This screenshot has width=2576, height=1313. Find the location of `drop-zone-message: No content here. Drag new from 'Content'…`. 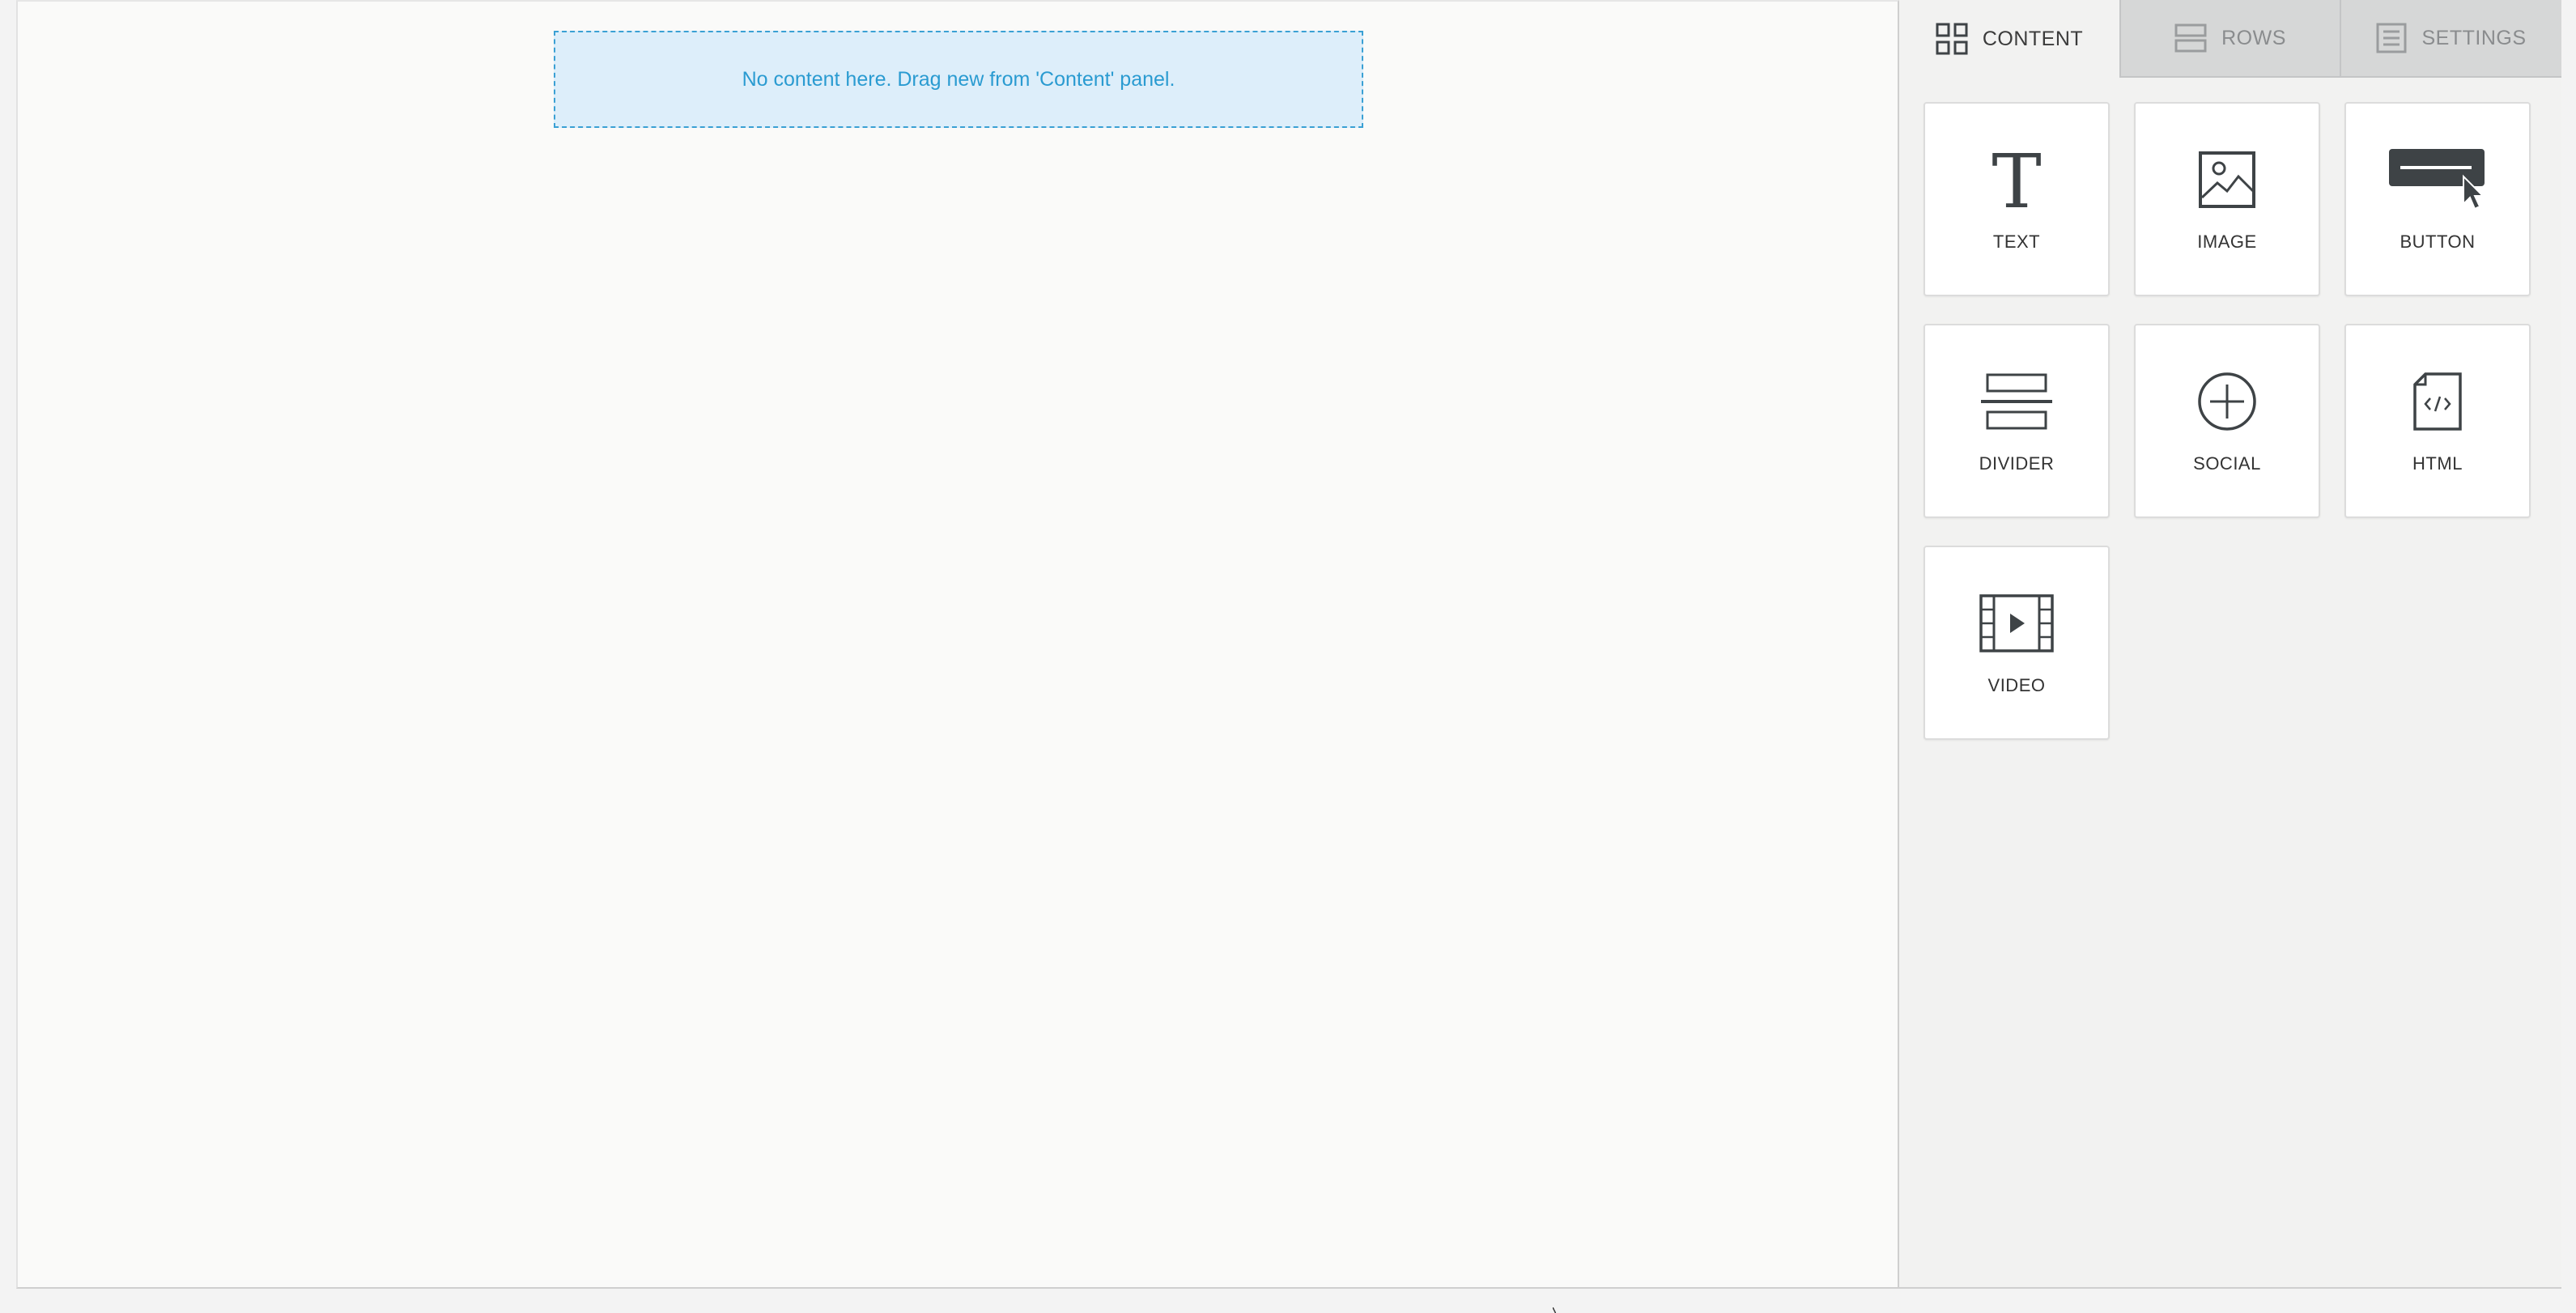

drop-zone-message: No content here. Drag new from 'Content'… is located at coordinates (959, 79).